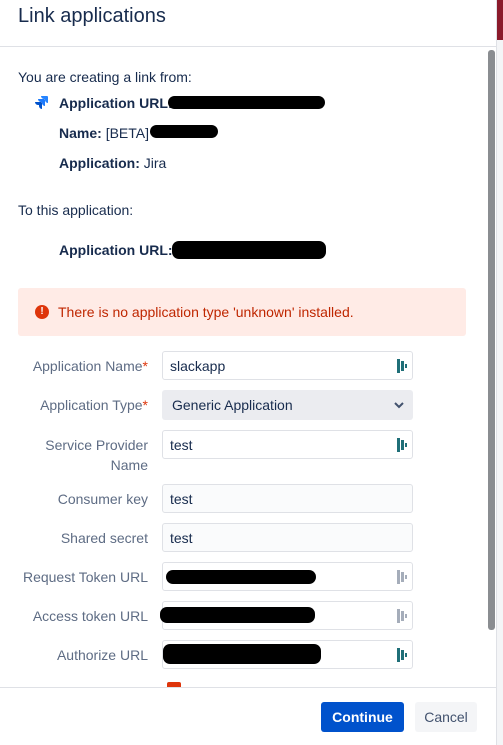  What do you see at coordinates (105, 77) in the screenshot?
I see `from-intro: You are creating a link from:` at bounding box center [105, 77].